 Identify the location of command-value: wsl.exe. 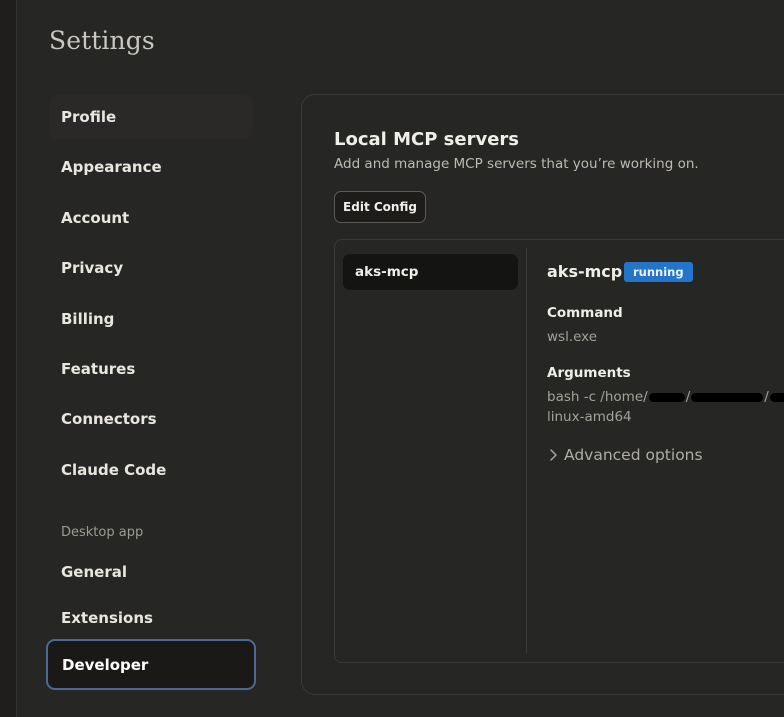
(572, 337).